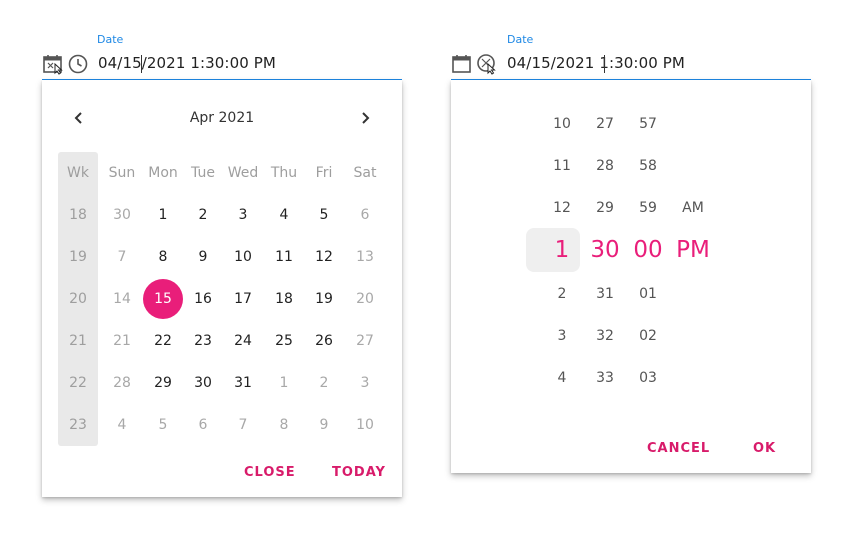 This screenshot has height=536, width=859. What do you see at coordinates (648, 378) in the screenshot?
I see `second-option: 03` at bounding box center [648, 378].